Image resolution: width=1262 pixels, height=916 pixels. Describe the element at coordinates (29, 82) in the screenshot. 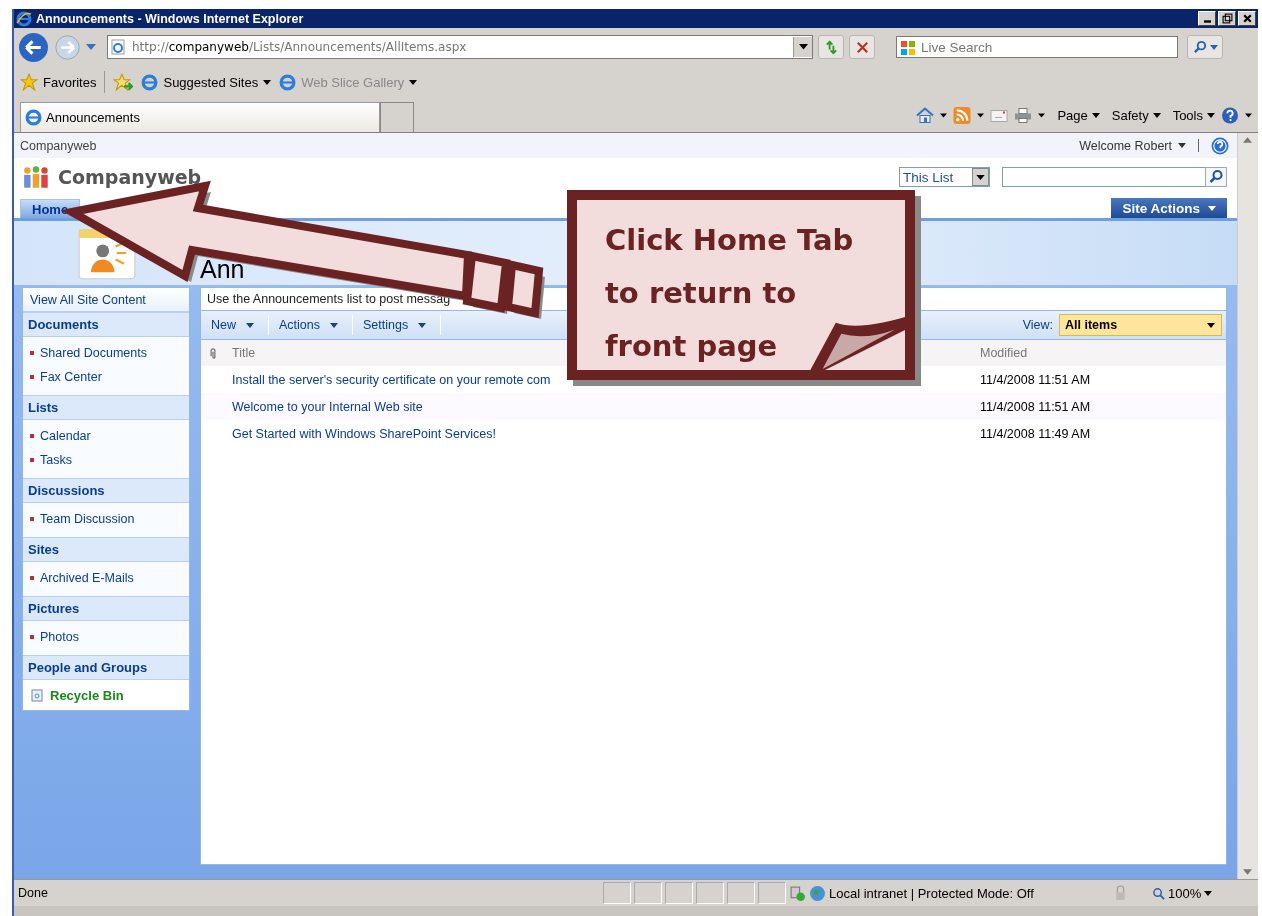

I see `star-icon` at that location.